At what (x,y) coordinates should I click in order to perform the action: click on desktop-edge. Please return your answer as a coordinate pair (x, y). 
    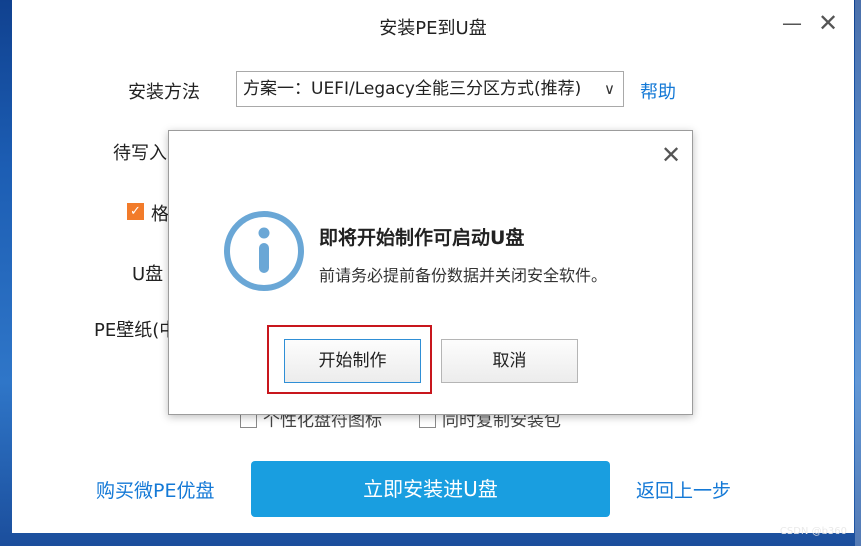
    Looking at the image, I should click on (858, 273).